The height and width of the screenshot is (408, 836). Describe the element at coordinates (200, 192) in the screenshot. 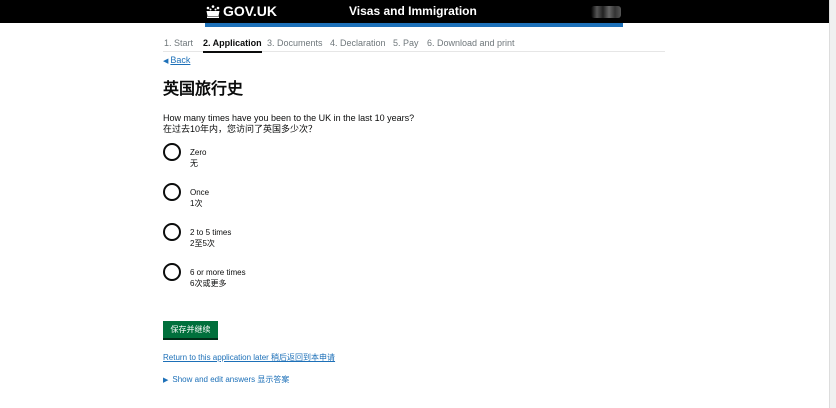

I see `option-label-en: Once` at that location.